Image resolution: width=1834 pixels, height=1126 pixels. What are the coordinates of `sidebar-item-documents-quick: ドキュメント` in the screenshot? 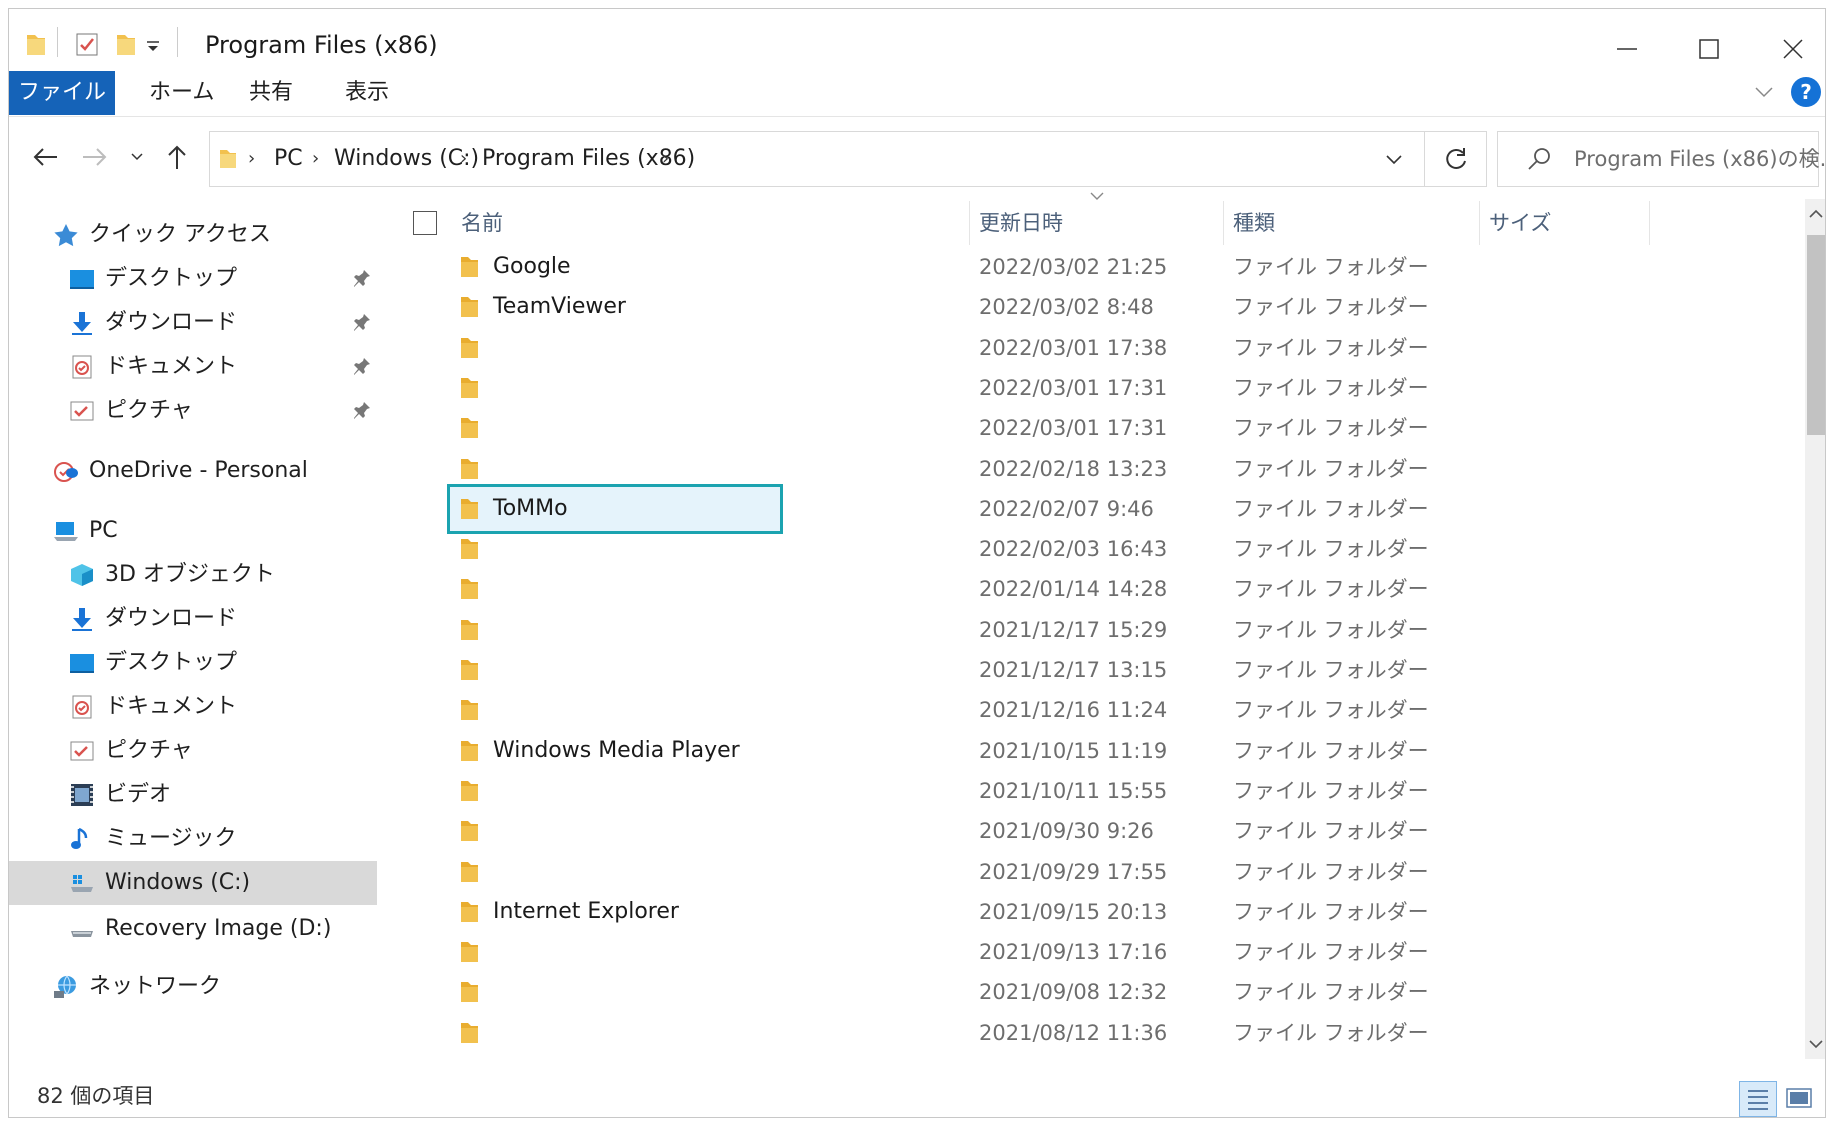 It's located at (193, 367).